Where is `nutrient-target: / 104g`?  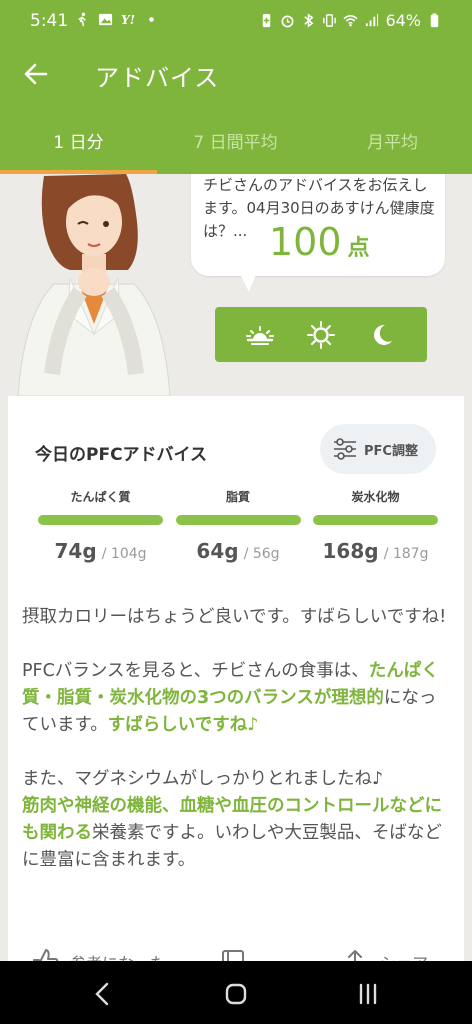
nutrient-target: / 104g is located at coordinates (124, 554).